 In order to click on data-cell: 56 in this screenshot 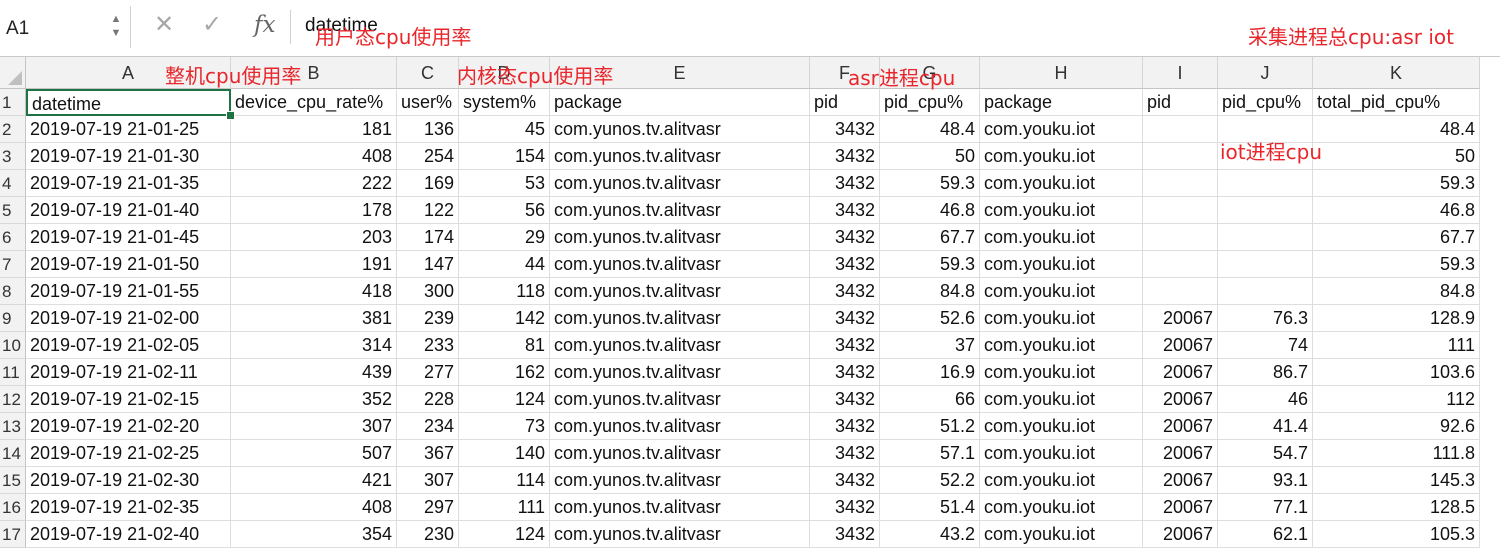, I will do `click(504, 210)`.